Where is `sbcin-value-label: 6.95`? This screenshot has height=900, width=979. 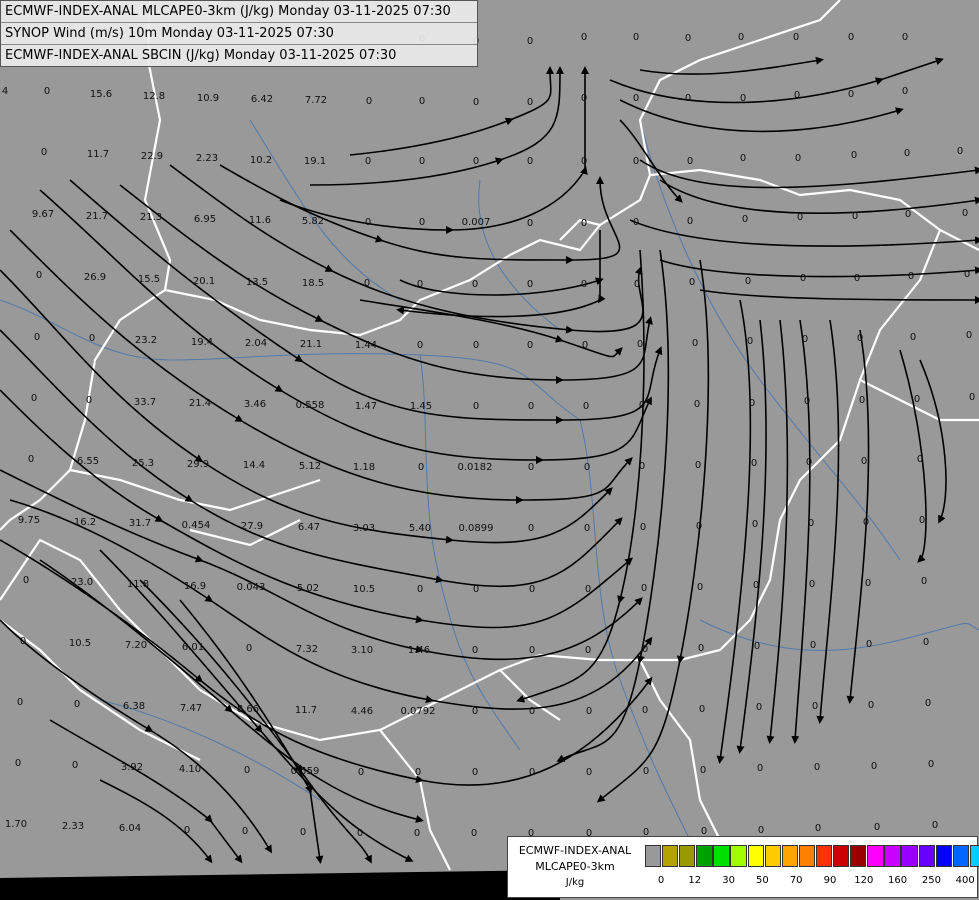 sbcin-value-label: 6.95 is located at coordinates (205, 219).